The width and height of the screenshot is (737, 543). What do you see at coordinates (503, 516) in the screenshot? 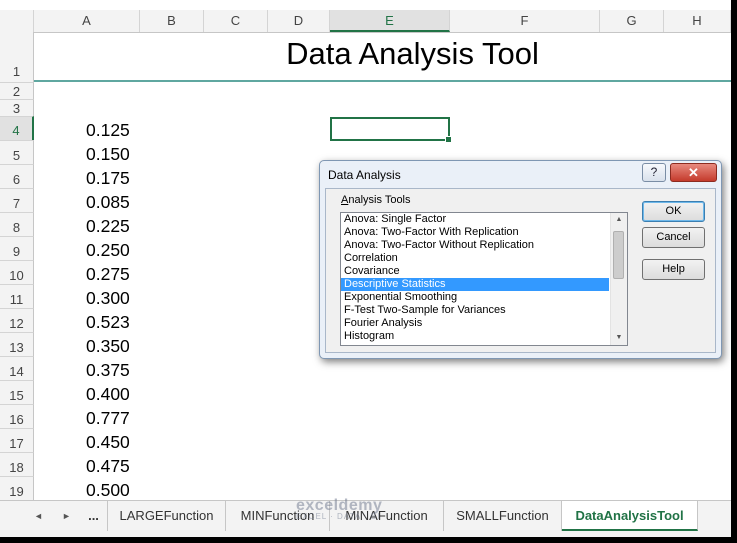
I see `tab-smallfunction: SMALLFunction` at bounding box center [503, 516].